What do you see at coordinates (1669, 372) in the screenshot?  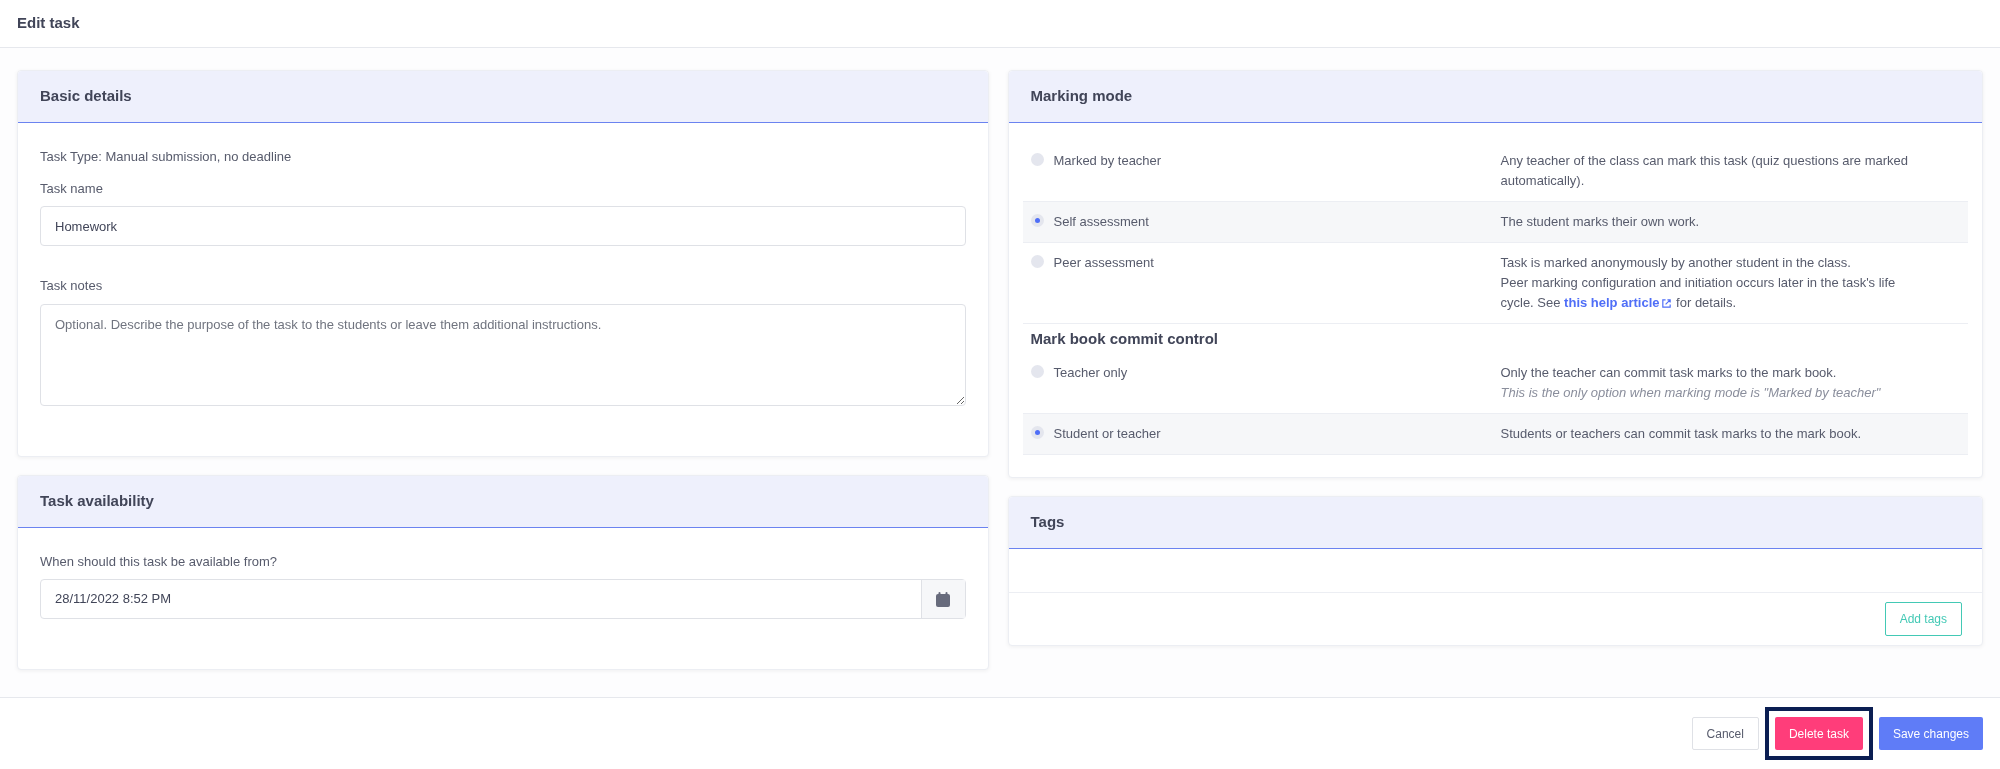 I see `option-description: Only the teacher can commit task marks to the mark book.` at bounding box center [1669, 372].